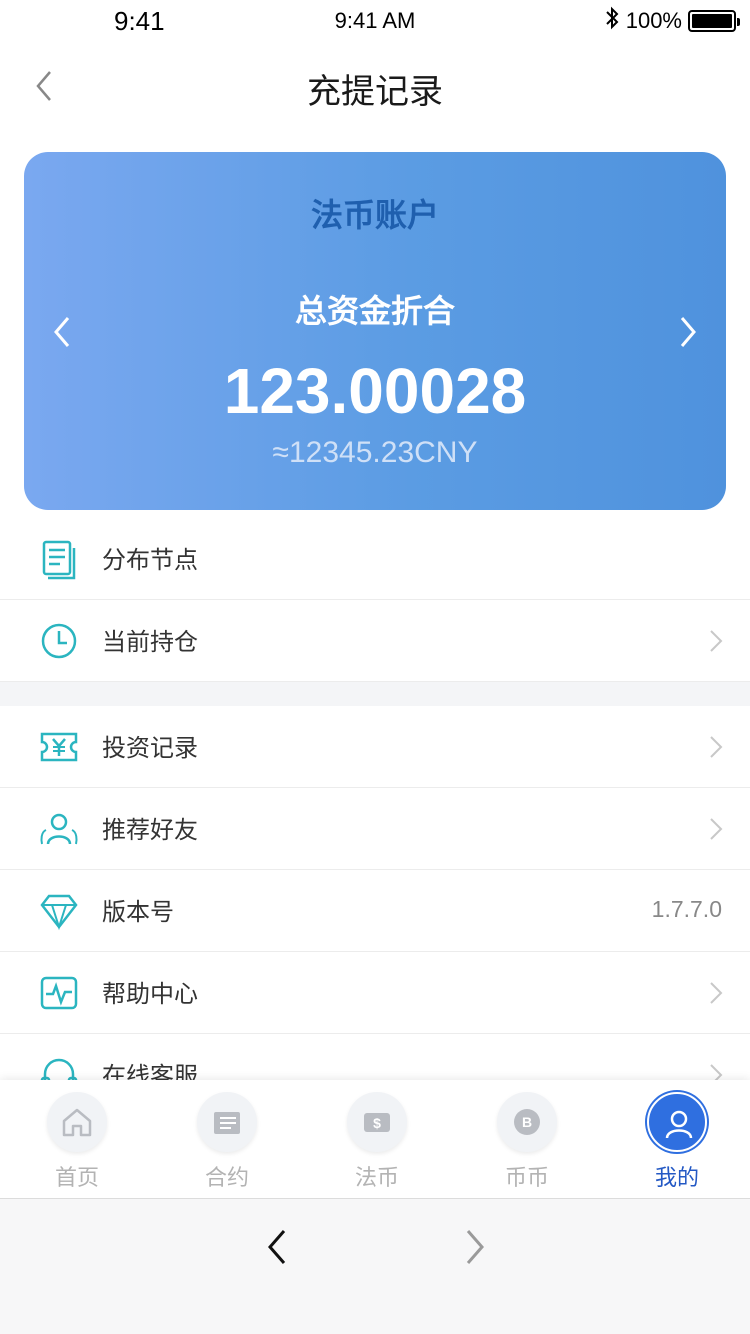 The height and width of the screenshot is (1334, 750). I want to click on user-icon, so click(679, 1124).